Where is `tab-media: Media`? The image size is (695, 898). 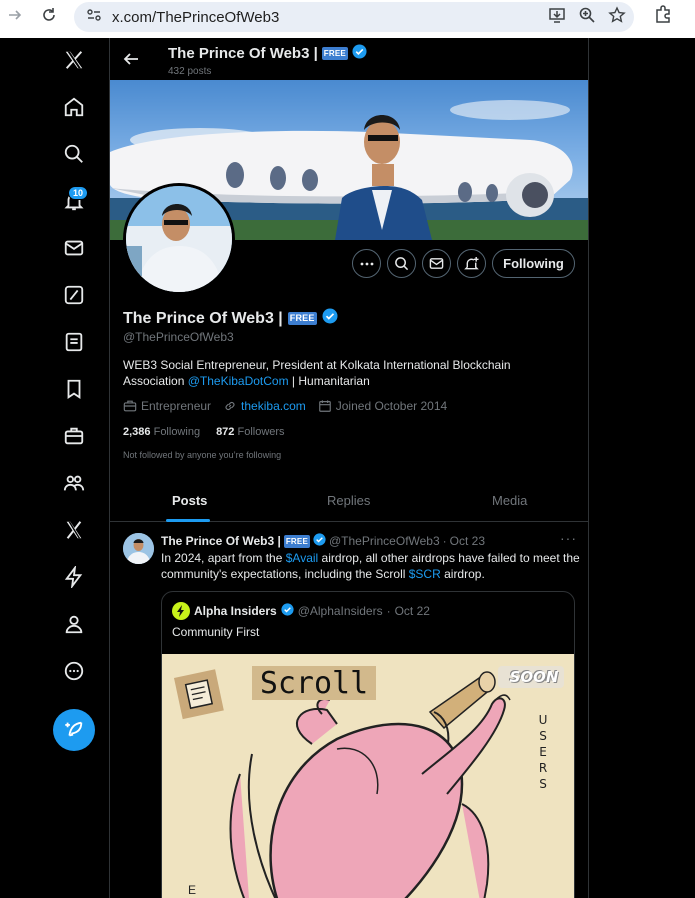
tab-media: Media is located at coordinates (509, 500).